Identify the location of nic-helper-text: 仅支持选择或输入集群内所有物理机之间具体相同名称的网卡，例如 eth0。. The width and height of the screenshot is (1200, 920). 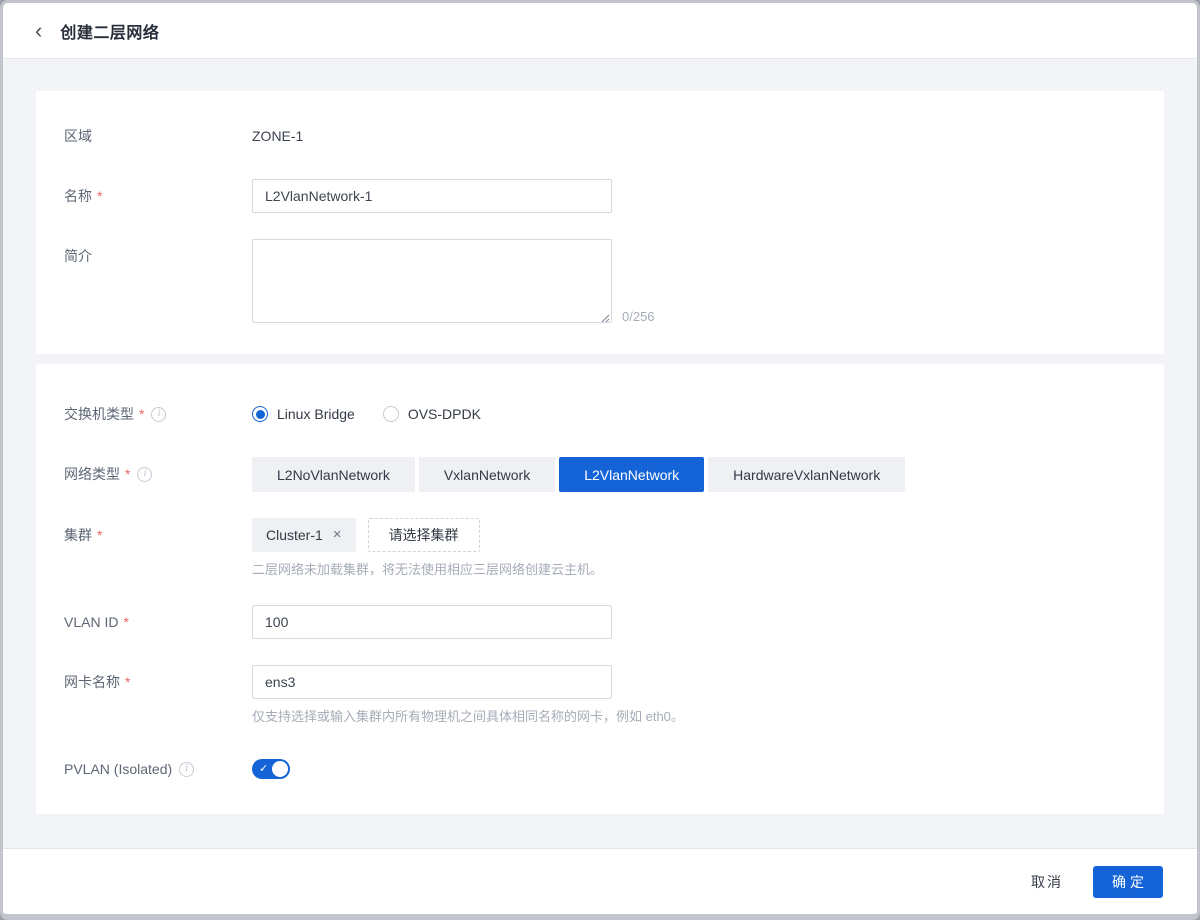
(468, 716).